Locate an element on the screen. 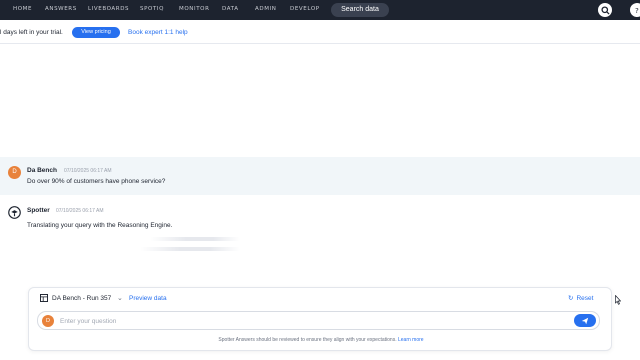 The height and width of the screenshot is (360, 640). reset-button: ↻ Reset is located at coordinates (580, 298).